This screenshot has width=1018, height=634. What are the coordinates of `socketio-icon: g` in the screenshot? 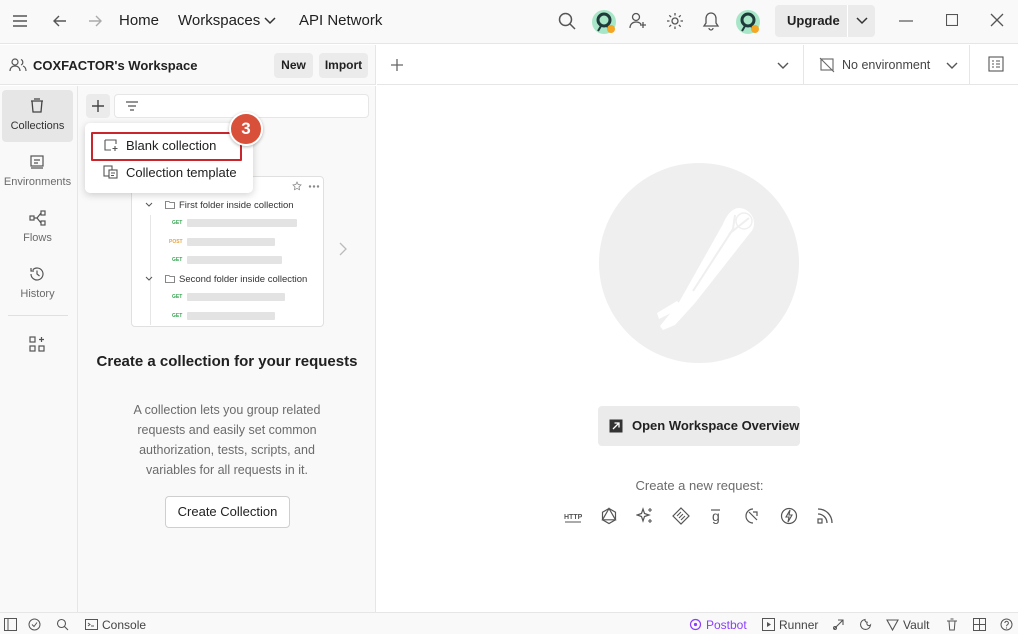 It's located at (717, 516).